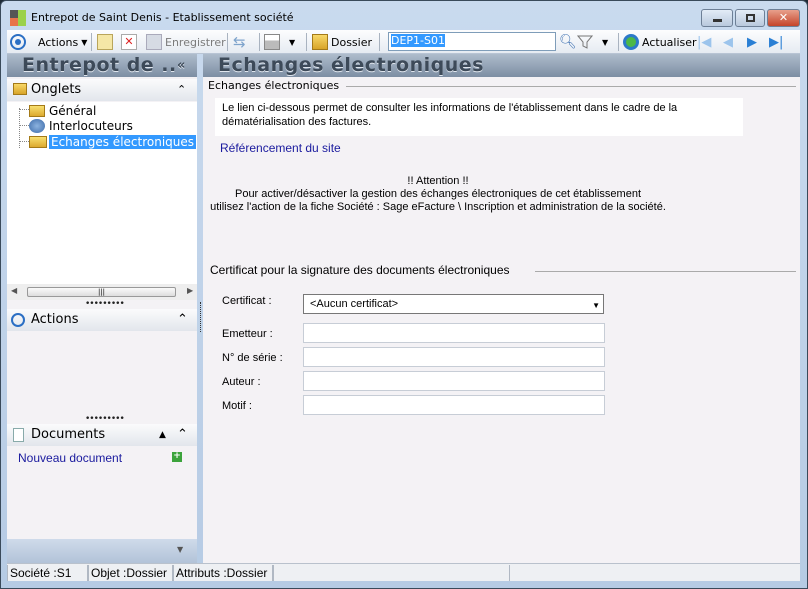 The width and height of the screenshot is (808, 589). What do you see at coordinates (585, 42) in the screenshot?
I see `filter-icon` at bounding box center [585, 42].